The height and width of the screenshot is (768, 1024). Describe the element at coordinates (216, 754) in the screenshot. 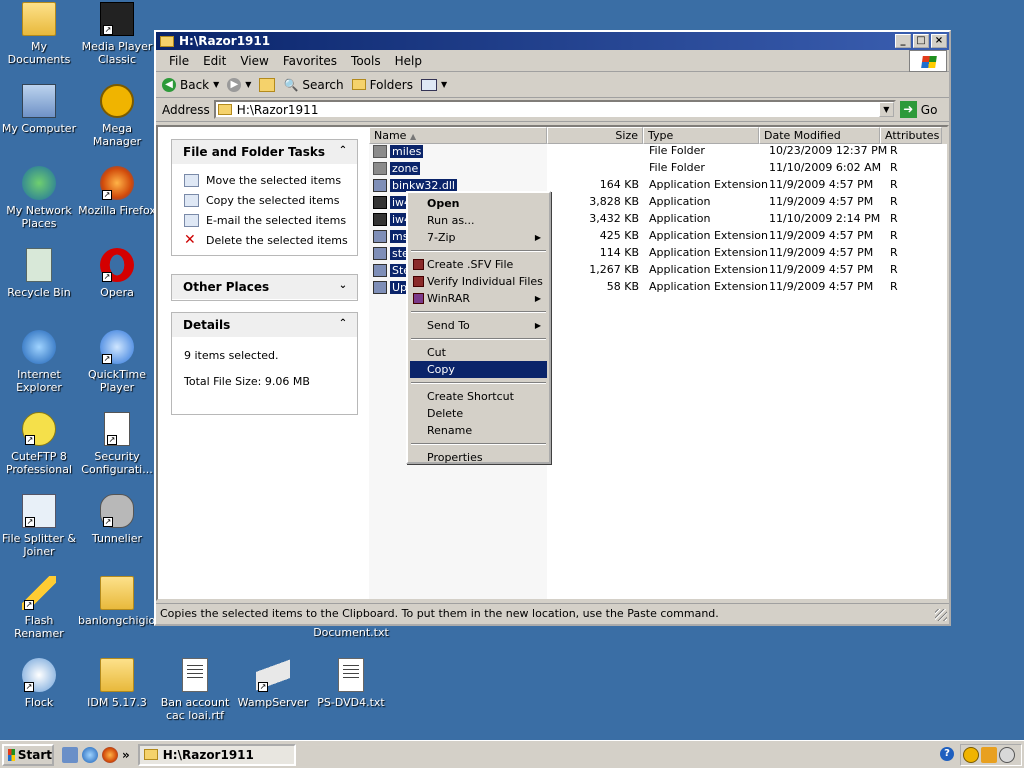

I see `taskbar-window-button: H:\Razor1911` at that location.